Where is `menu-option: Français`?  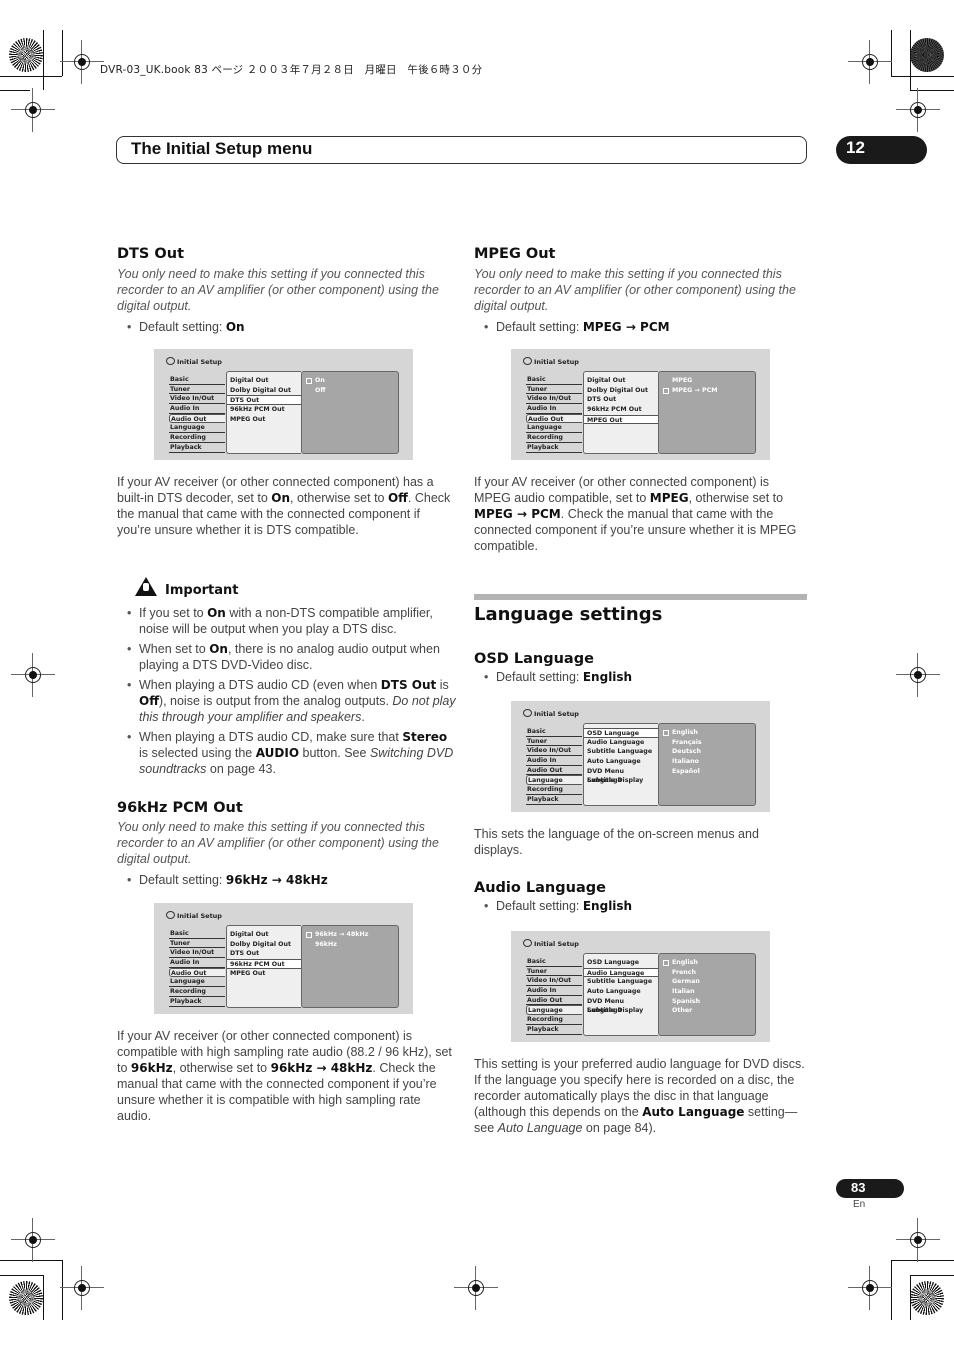
menu-option: Français is located at coordinates (707, 743).